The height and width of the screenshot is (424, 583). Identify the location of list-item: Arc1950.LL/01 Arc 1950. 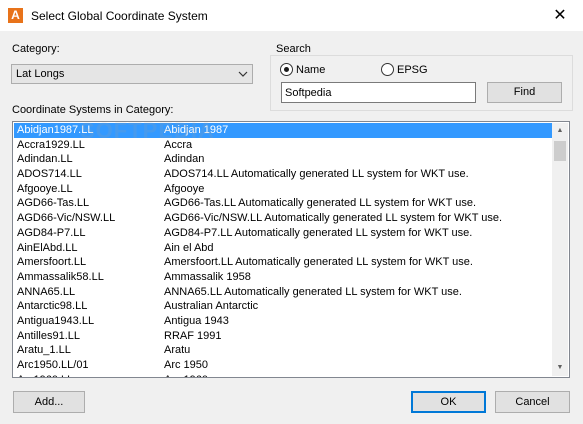
(283, 365).